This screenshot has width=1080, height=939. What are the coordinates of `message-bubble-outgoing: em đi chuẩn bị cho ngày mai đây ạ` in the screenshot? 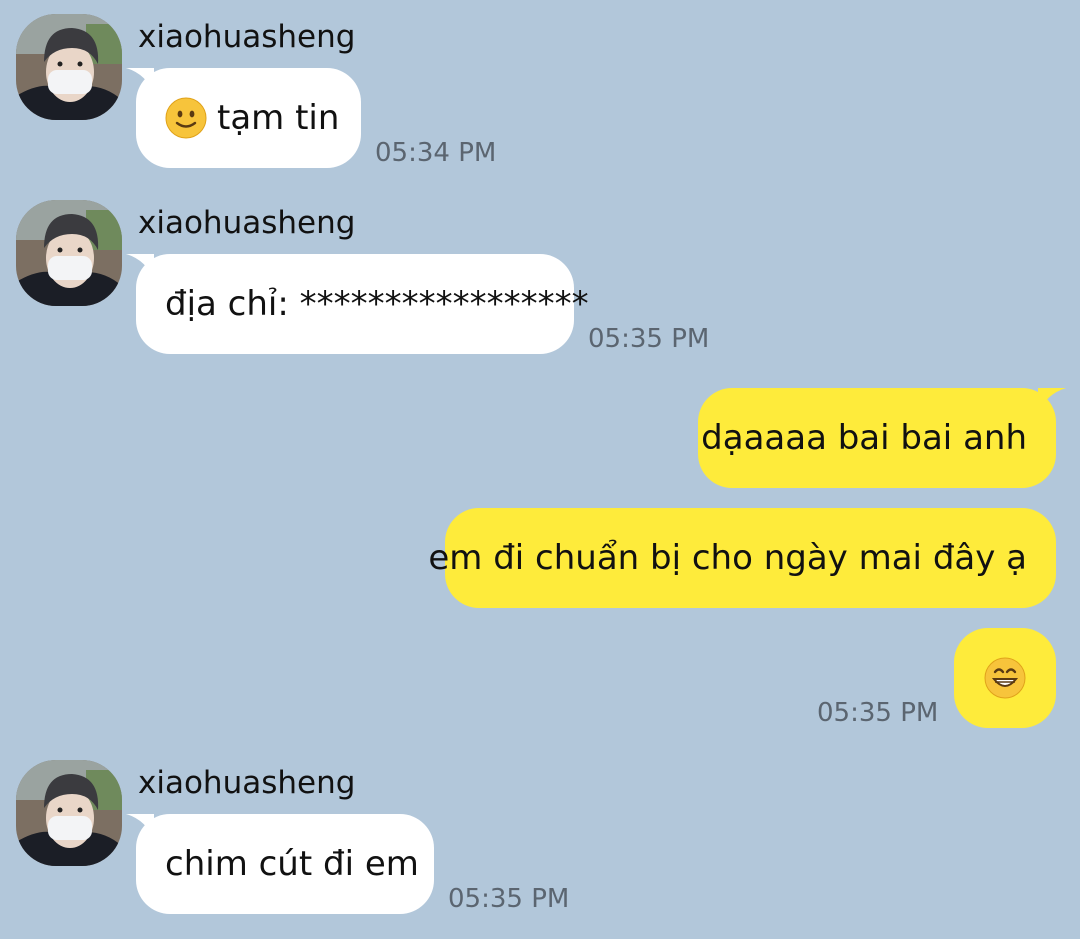 It's located at (742, 558).